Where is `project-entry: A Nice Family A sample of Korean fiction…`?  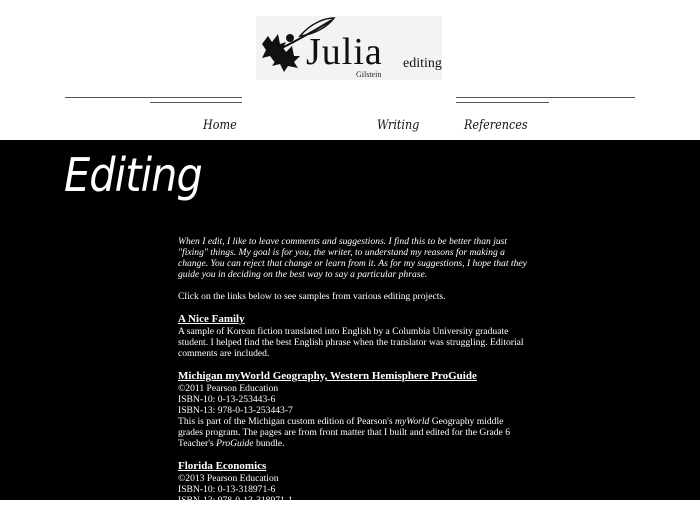
project-entry: A Nice Family A sample of Korean fiction… is located at coordinates (353, 336).